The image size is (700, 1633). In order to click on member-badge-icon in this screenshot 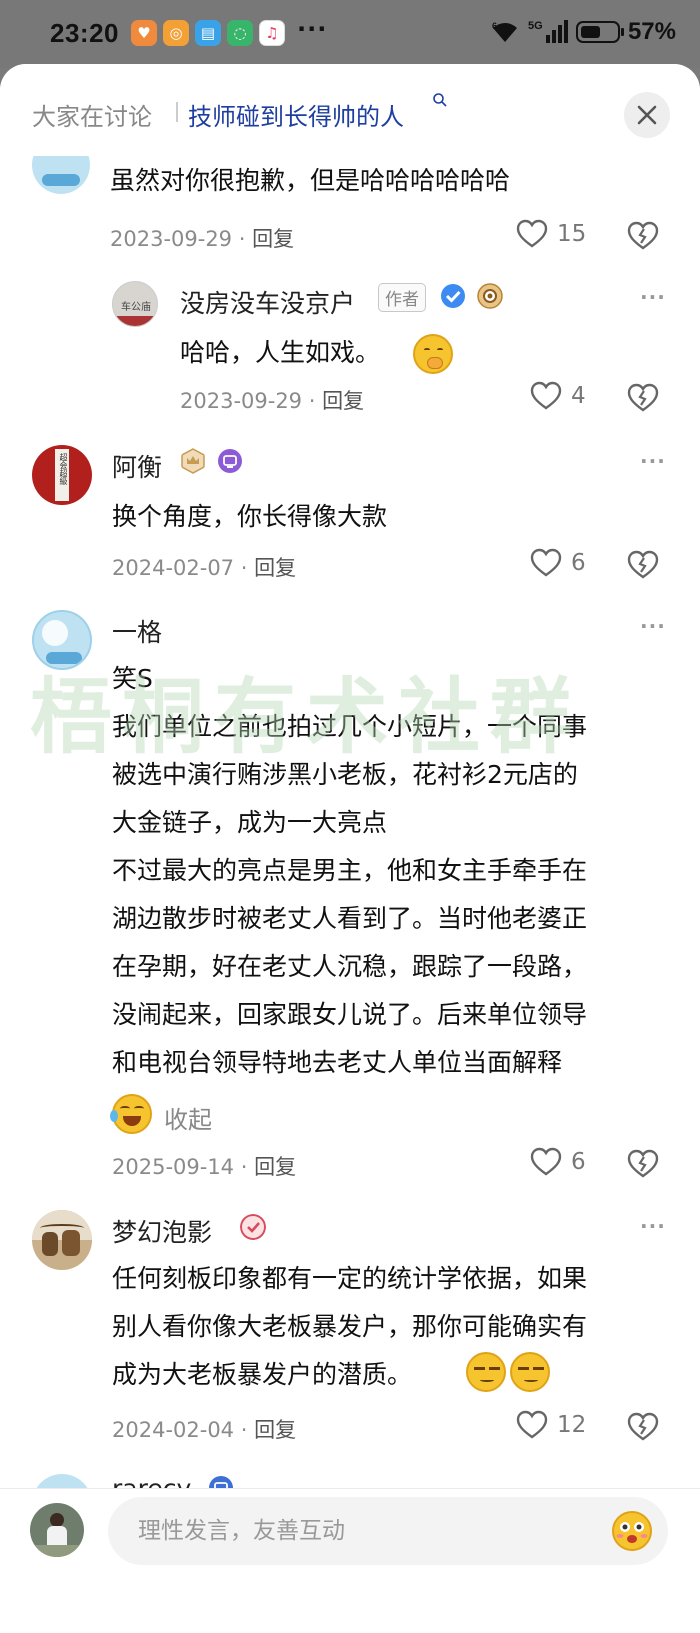, I will do `click(230, 461)`.